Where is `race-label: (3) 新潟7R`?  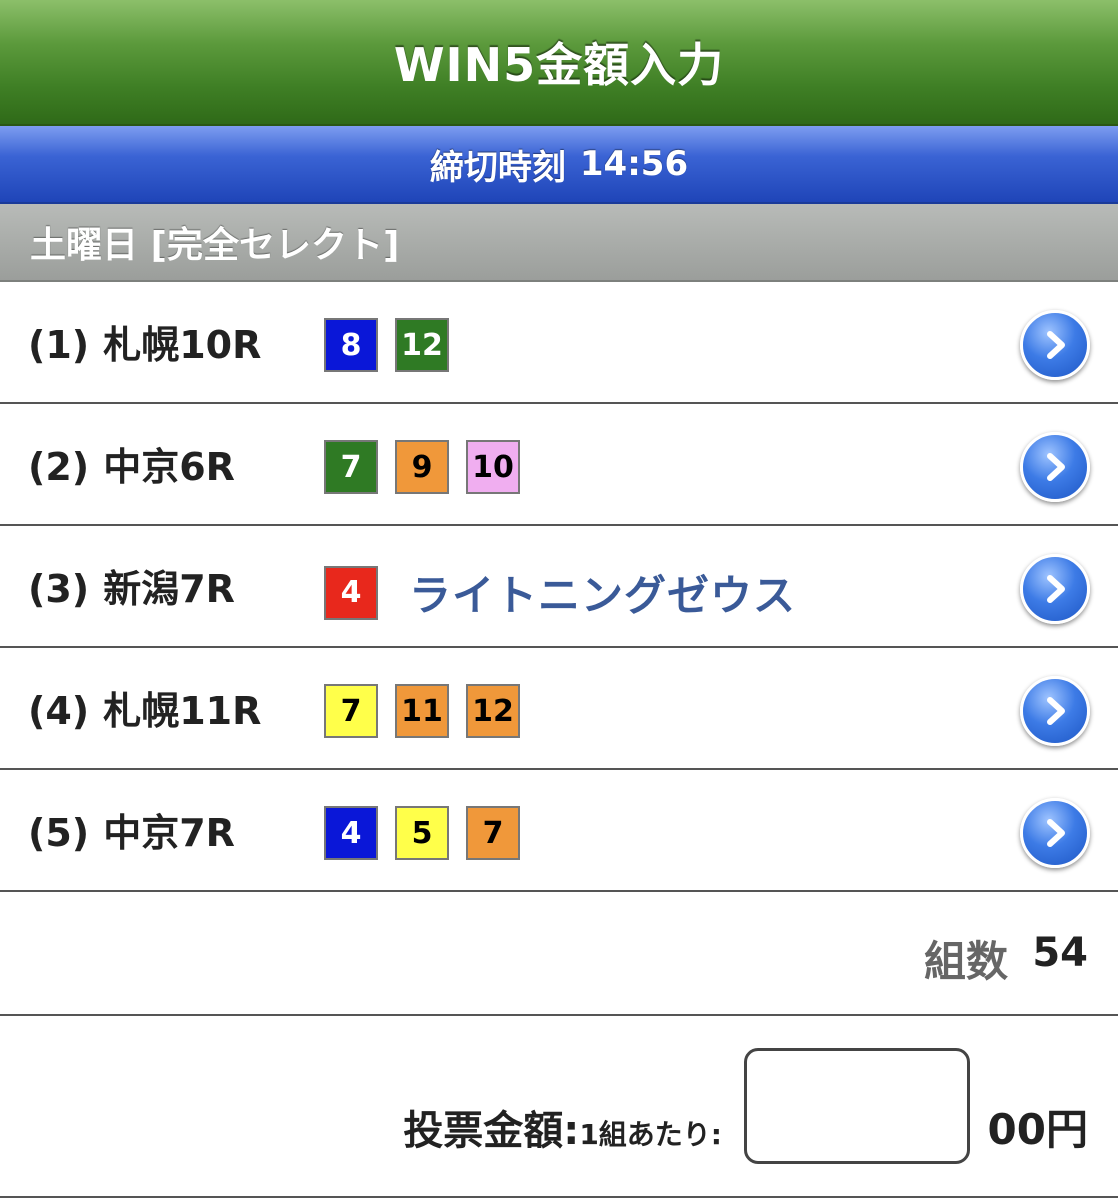 race-label: (3) 新潟7R is located at coordinates (131, 585).